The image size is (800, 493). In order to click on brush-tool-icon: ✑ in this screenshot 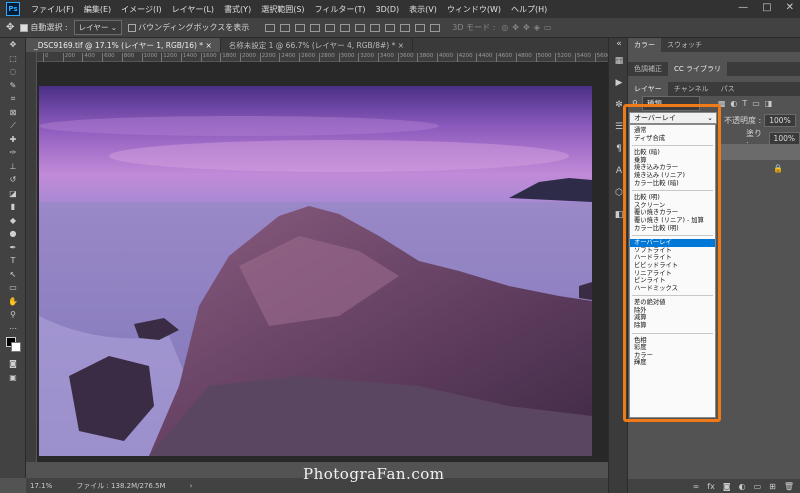, I will do `click(13, 153)`.